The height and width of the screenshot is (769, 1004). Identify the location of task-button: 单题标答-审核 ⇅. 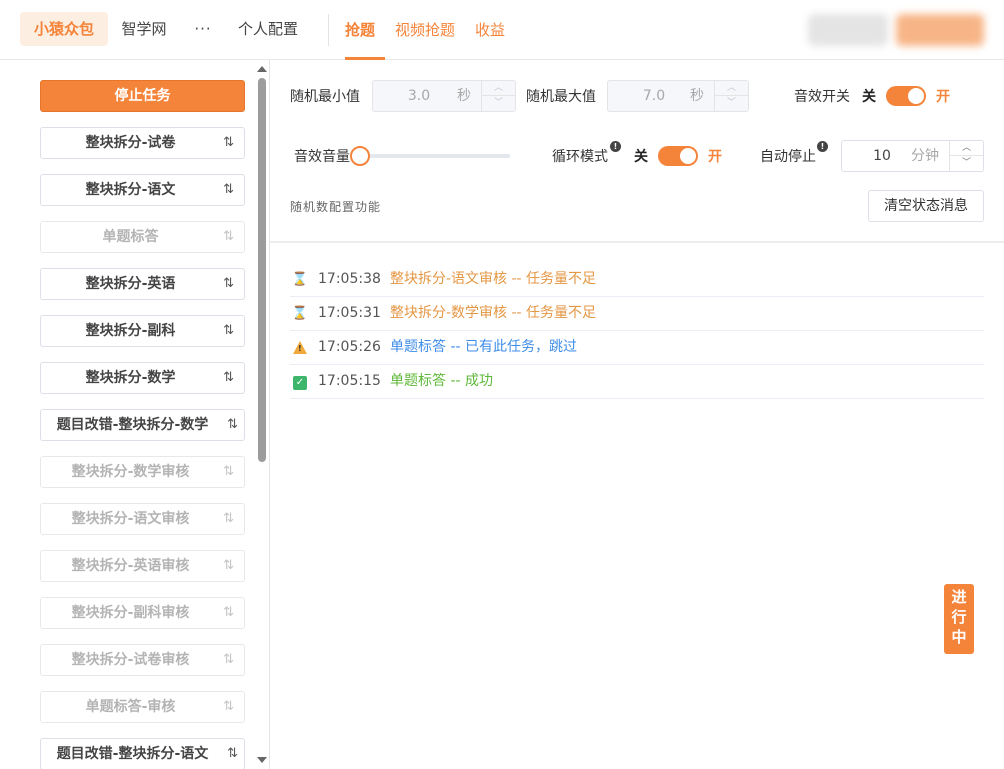
(142, 707).